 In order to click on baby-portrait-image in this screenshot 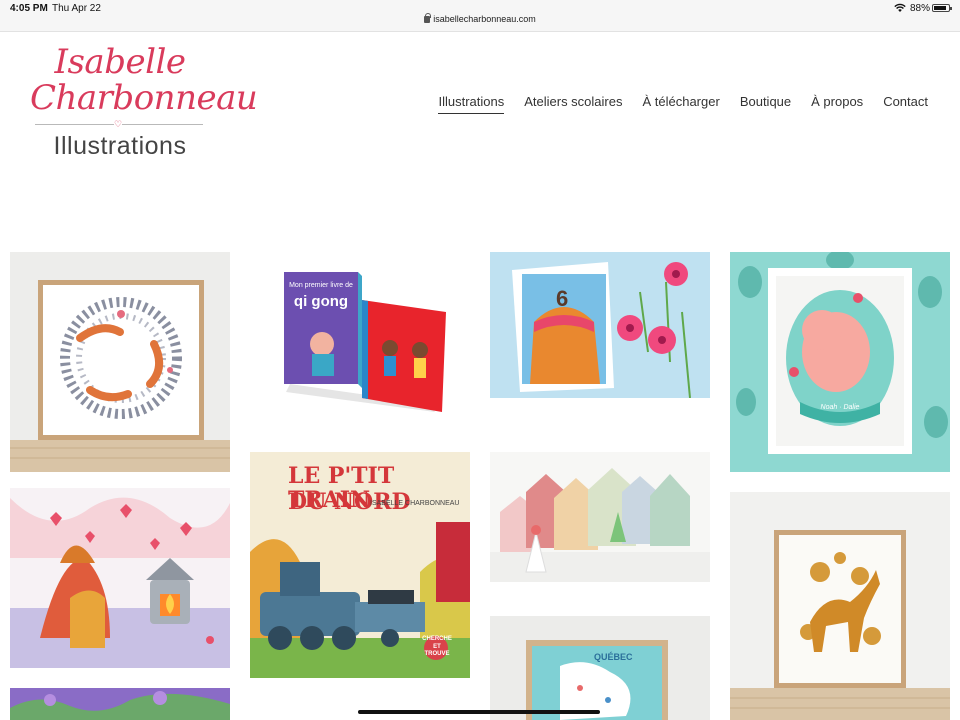, I will do `click(840, 362)`.